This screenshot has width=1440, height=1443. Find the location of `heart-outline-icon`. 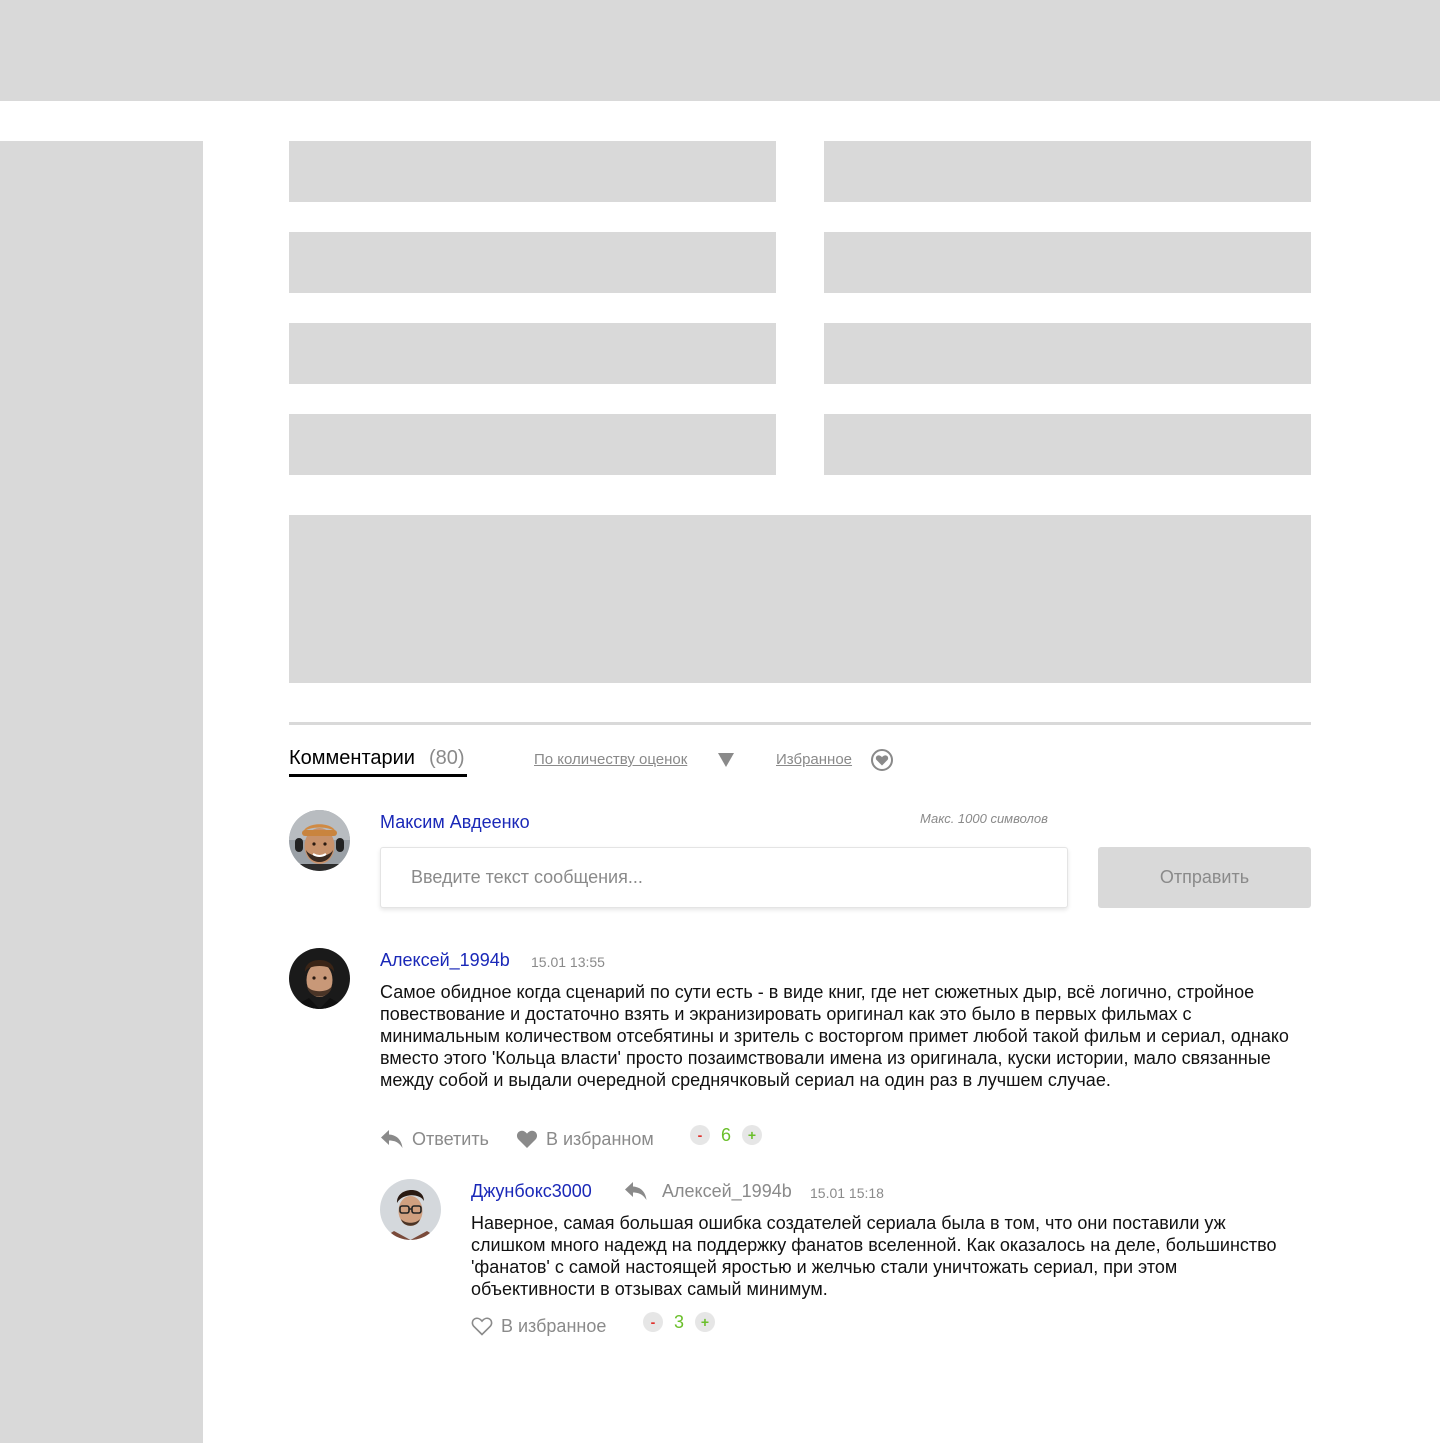

heart-outline-icon is located at coordinates (482, 1326).